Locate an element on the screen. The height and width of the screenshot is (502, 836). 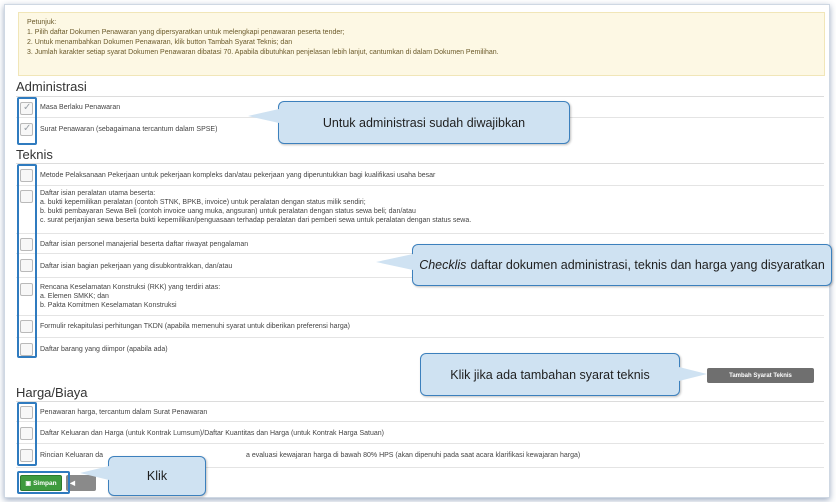
item-label: b. Pakta Komitmen Keselamatan Konstruksi is located at coordinates (108, 305).